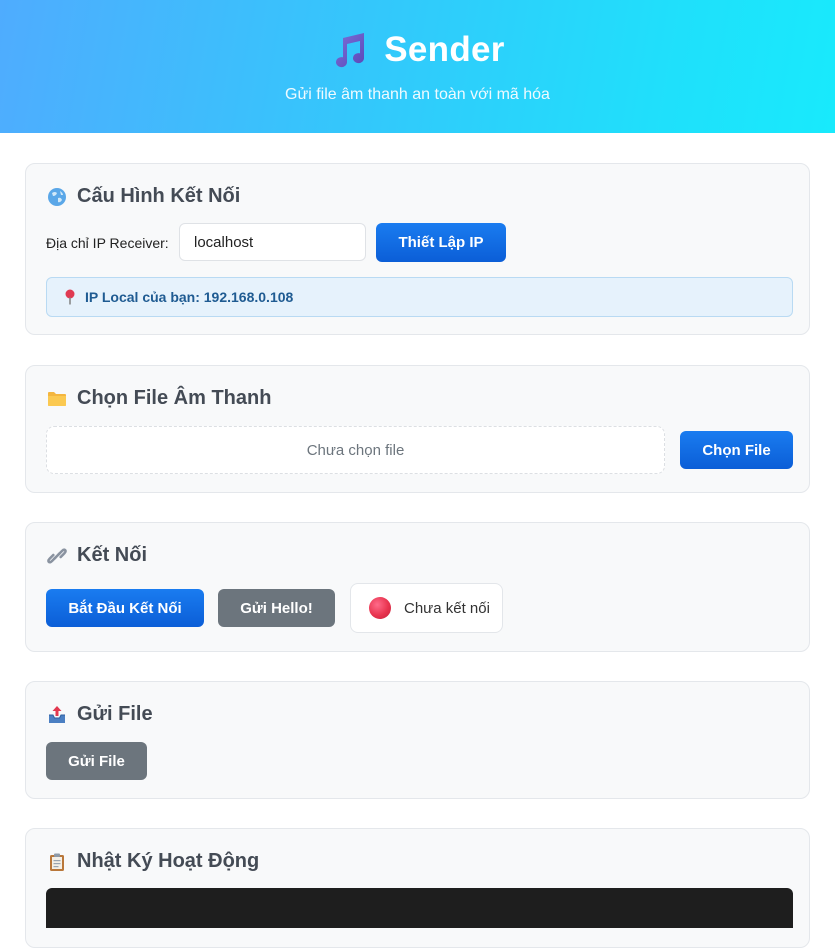  I want to click on file-status-text: Chưa chọn file, so click(355, 450).